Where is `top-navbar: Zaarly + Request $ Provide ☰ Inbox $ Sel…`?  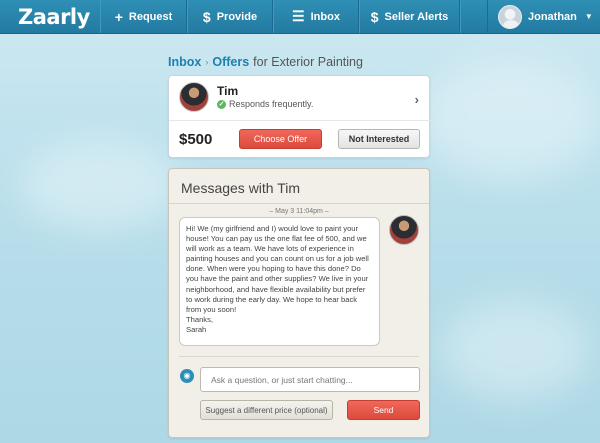
top-navbar: Zaarly + Request $ Provide ☰ Inbox $ Sel… is located at coordinates (300, 17).